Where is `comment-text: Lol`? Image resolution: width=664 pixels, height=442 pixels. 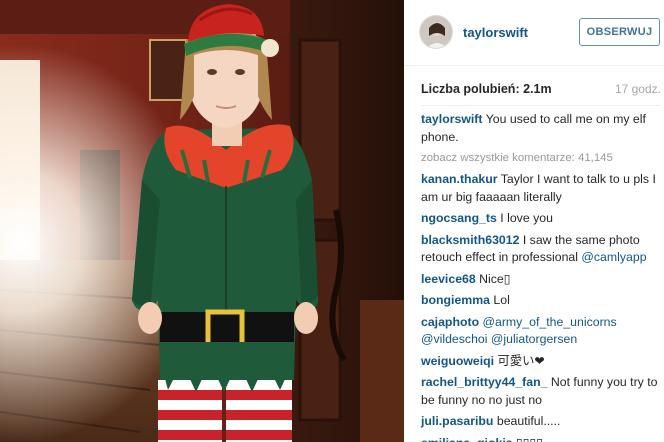
comment-text: Lol is located at coordinates (500, 300).